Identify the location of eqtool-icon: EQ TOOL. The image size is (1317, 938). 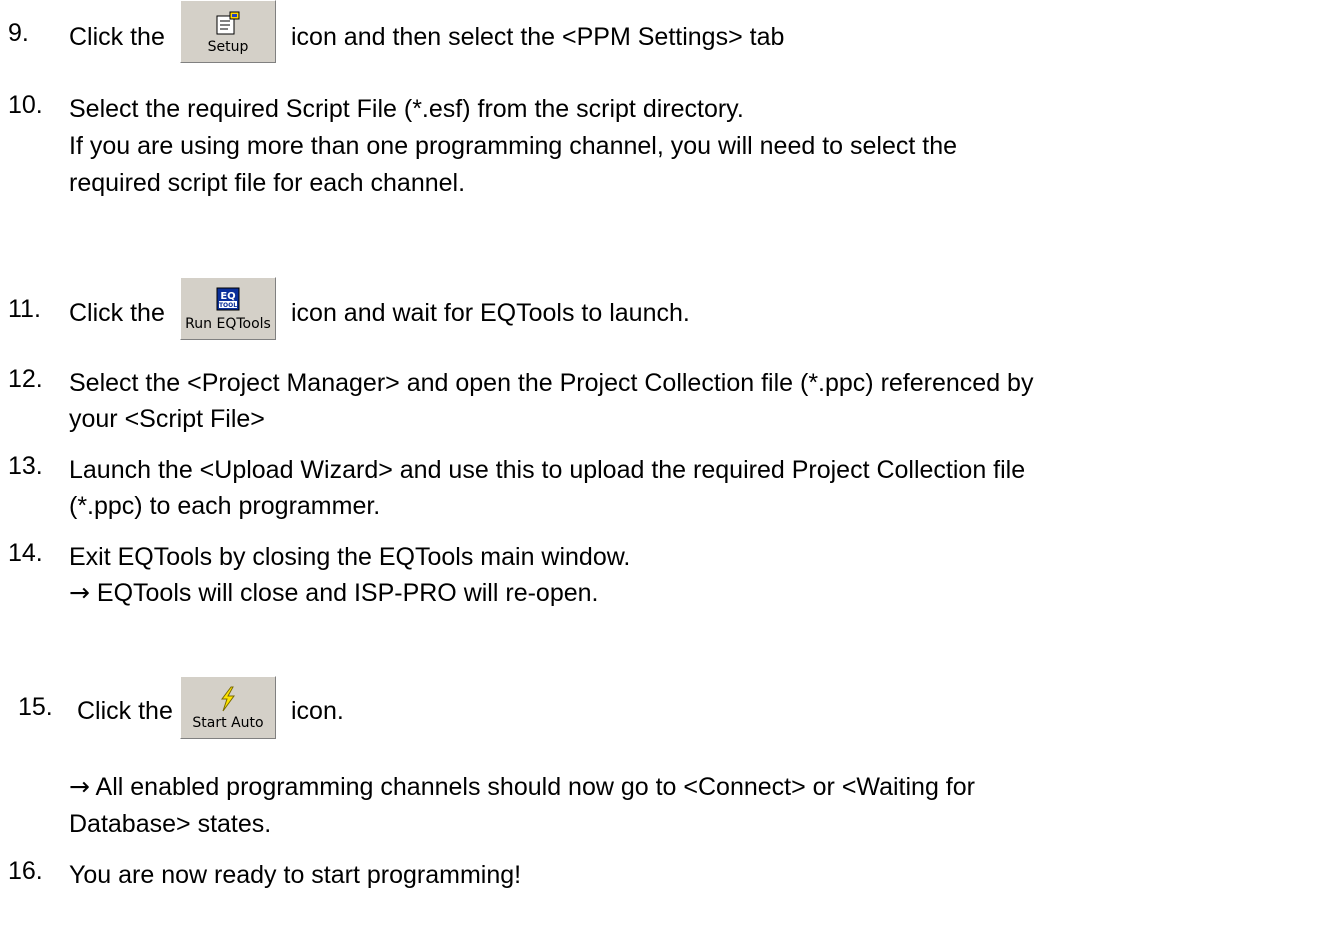
(228, 302).